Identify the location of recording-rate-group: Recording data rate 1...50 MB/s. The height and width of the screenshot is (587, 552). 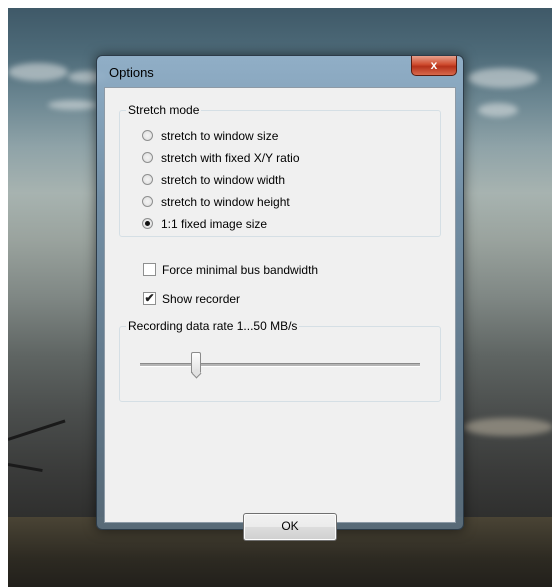
(280, 360).